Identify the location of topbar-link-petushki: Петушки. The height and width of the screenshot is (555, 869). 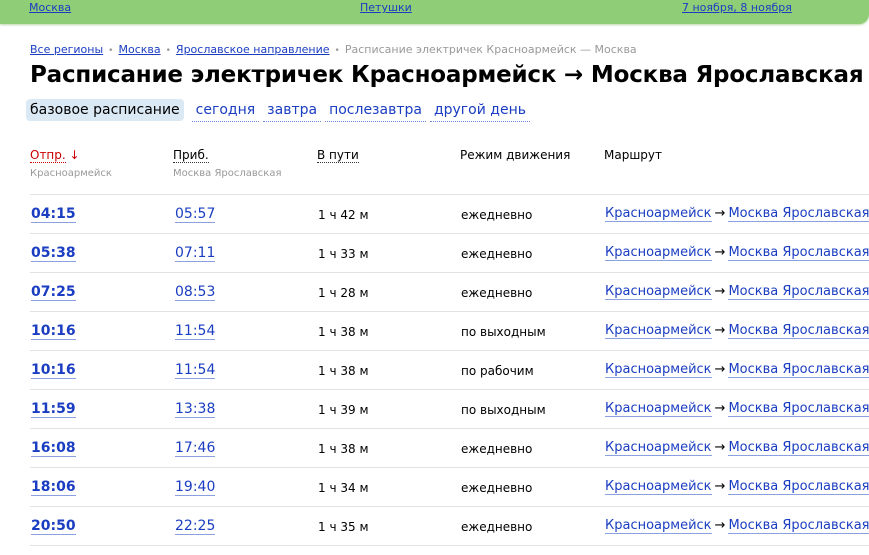
(386, 7).